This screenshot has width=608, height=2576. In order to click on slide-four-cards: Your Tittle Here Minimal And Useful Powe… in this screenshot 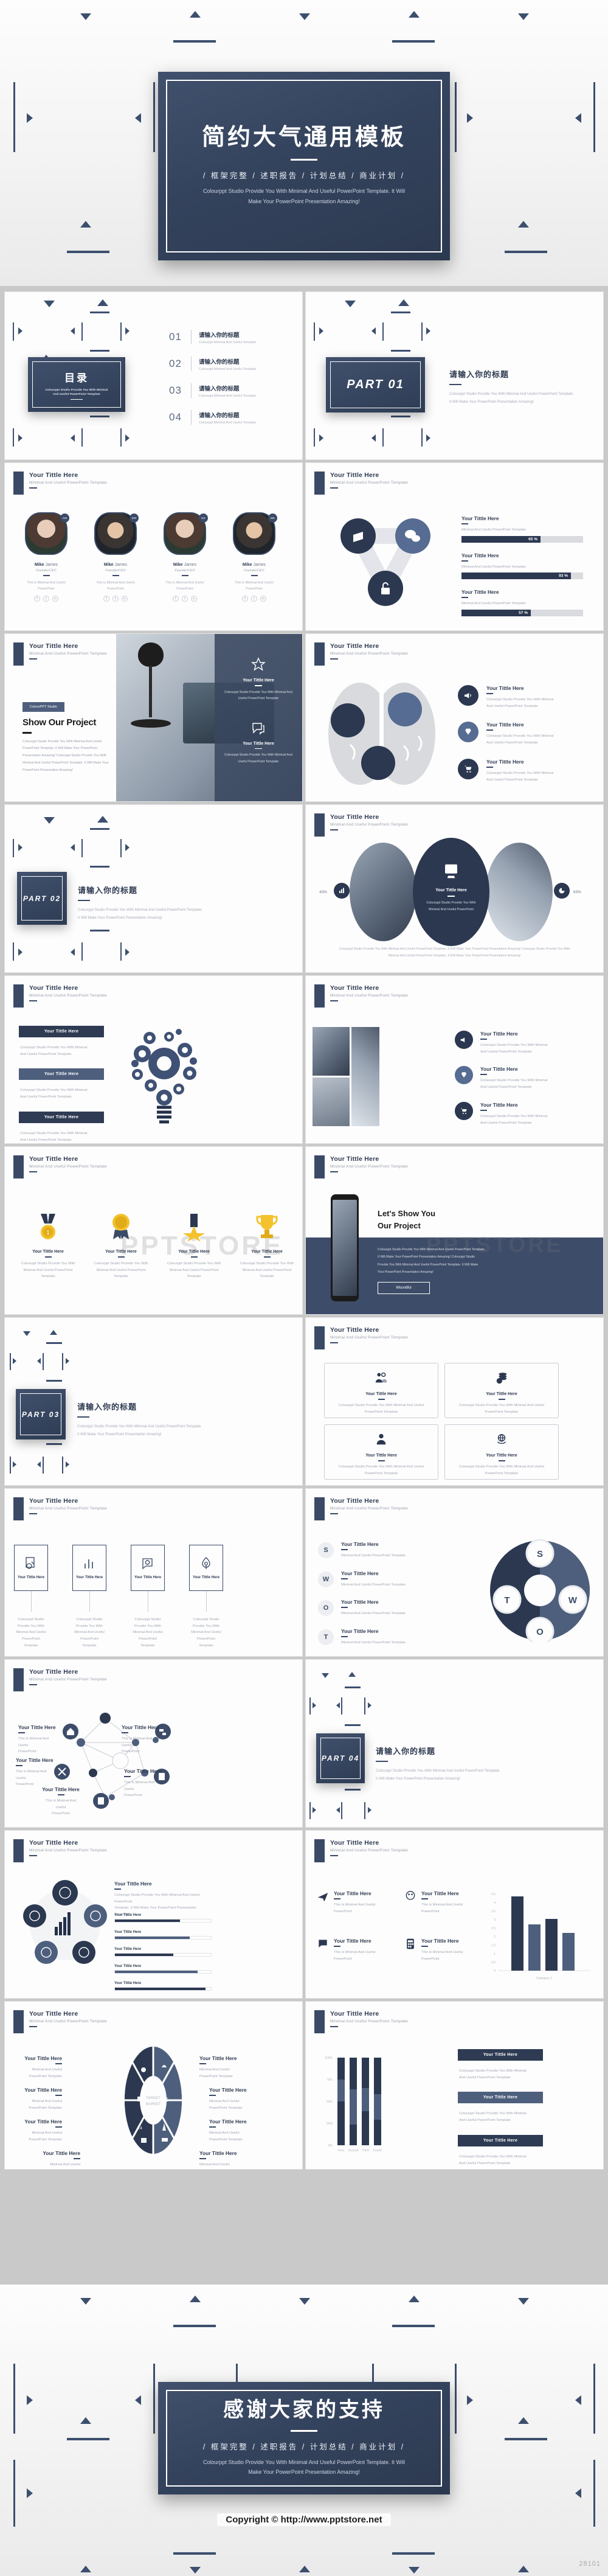, I will do `click(454, 1401)`.